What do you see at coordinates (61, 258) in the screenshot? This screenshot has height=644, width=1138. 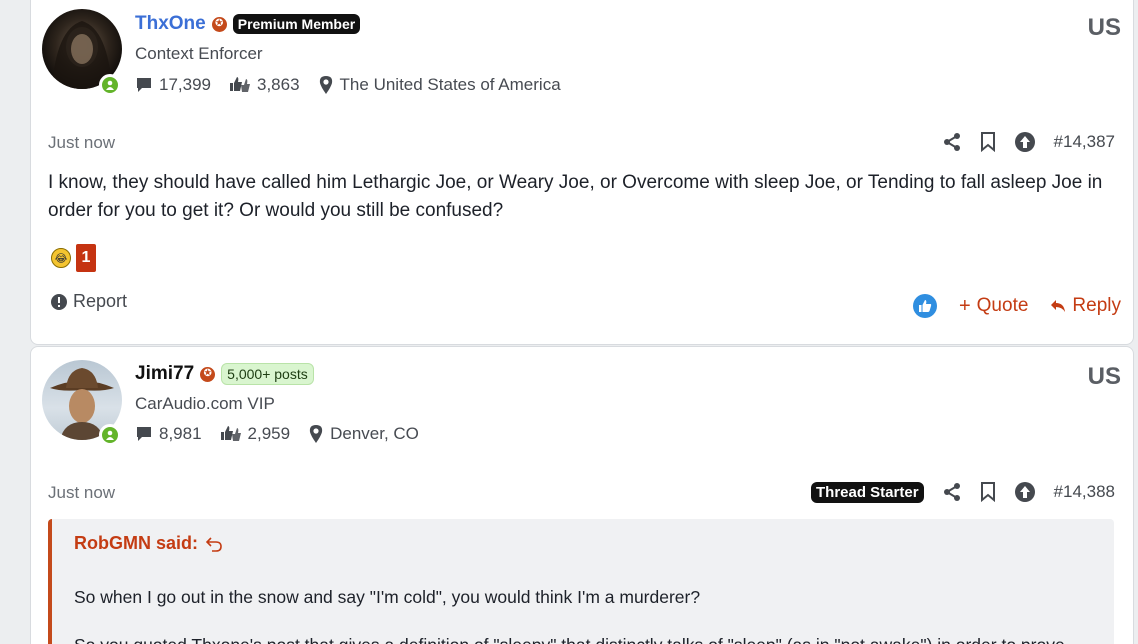 I see `laugh-reaction-icon: 😂` at bounding box center [61, 258].